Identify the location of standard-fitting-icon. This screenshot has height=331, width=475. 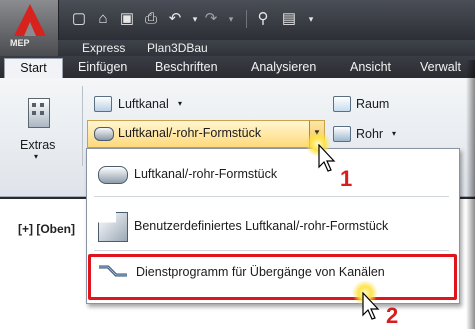
(113, 175).